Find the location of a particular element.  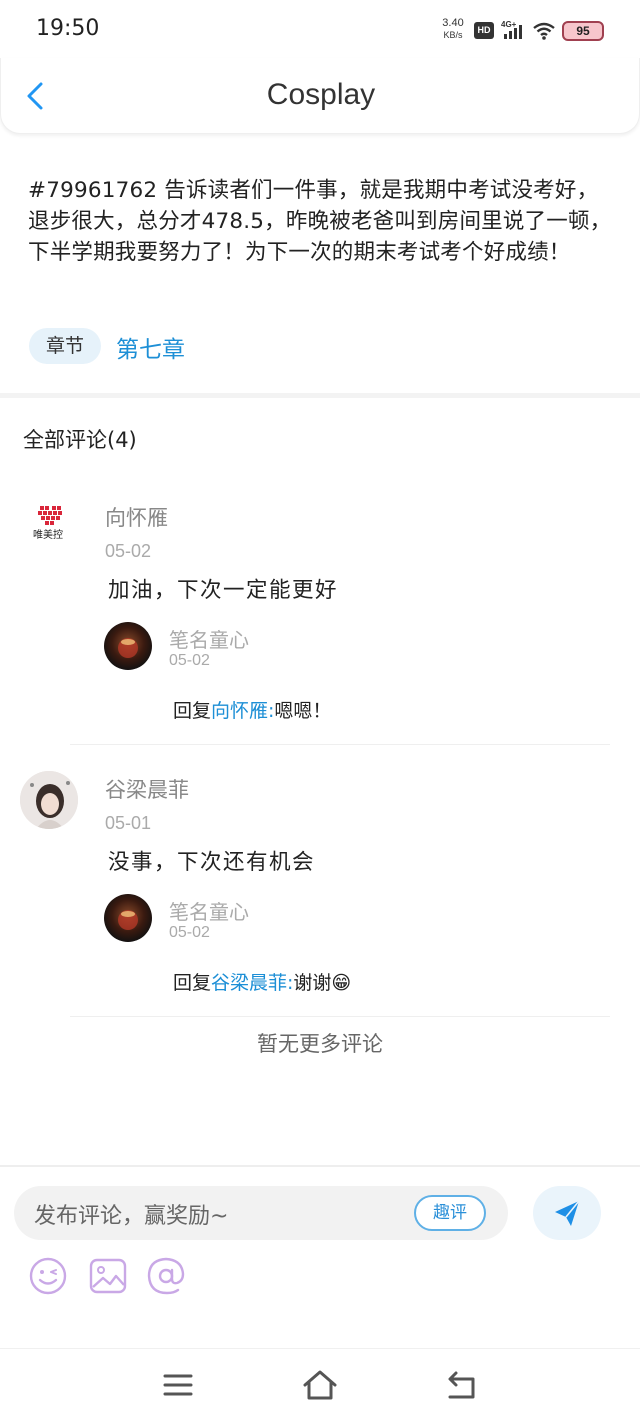

reply-text: 回复向怀雁:嗯嗯！ is located at coordinates (252, 709).